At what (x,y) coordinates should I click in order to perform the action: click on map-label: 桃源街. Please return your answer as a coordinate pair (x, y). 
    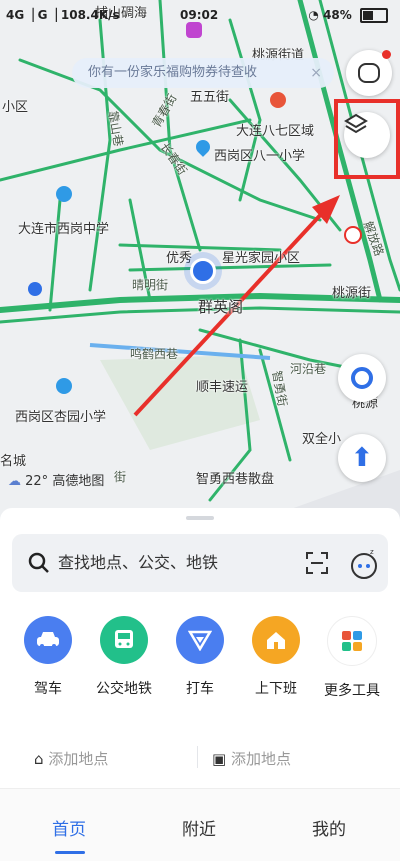
    Looking at the image, I should click on (352, 293).